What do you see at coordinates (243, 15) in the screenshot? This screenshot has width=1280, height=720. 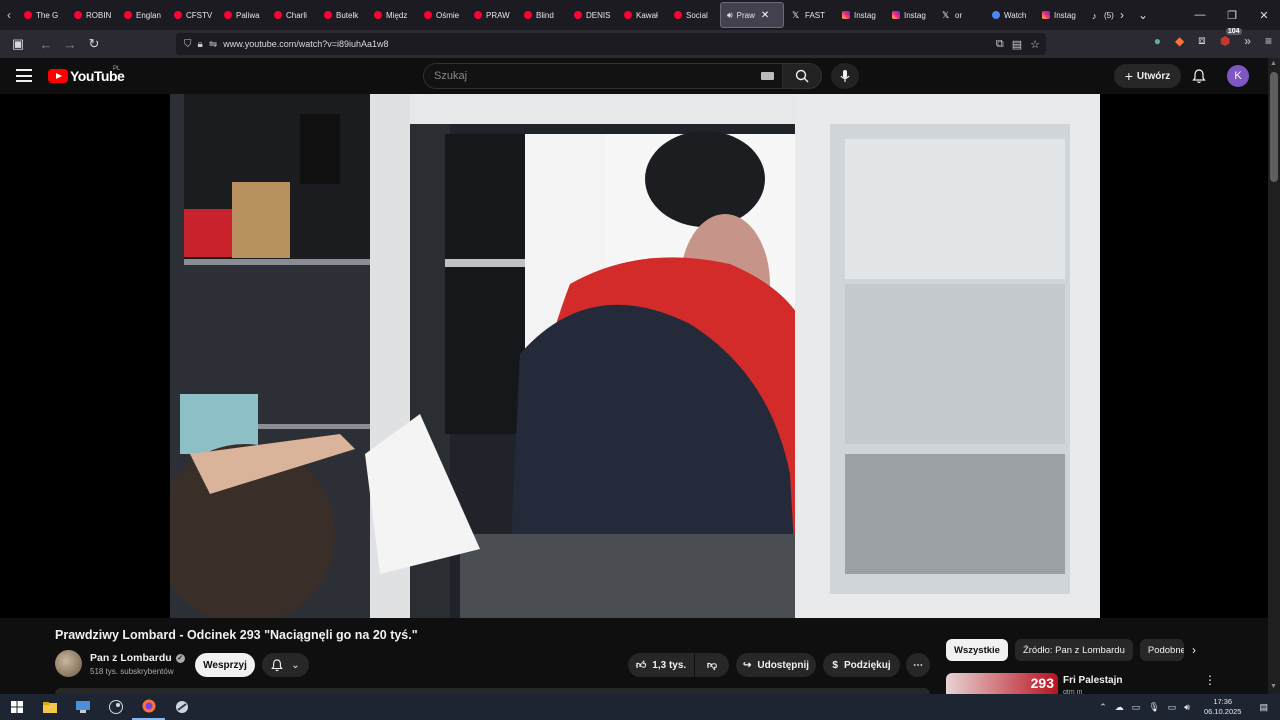 I see `browser-tab: Paliwa` at bounding box center [243, 15].